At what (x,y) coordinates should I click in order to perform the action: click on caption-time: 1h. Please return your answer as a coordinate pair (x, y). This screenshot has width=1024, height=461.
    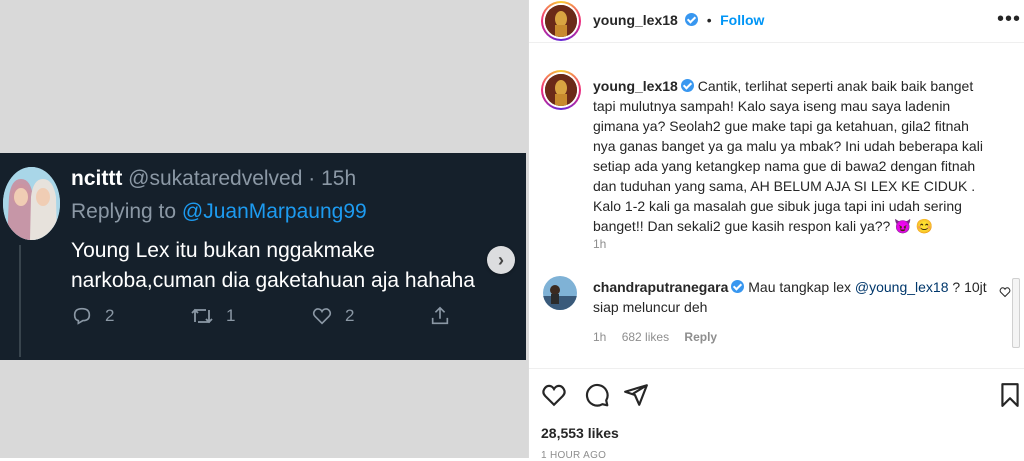
    Looking at the image, I should click on (600, 244).